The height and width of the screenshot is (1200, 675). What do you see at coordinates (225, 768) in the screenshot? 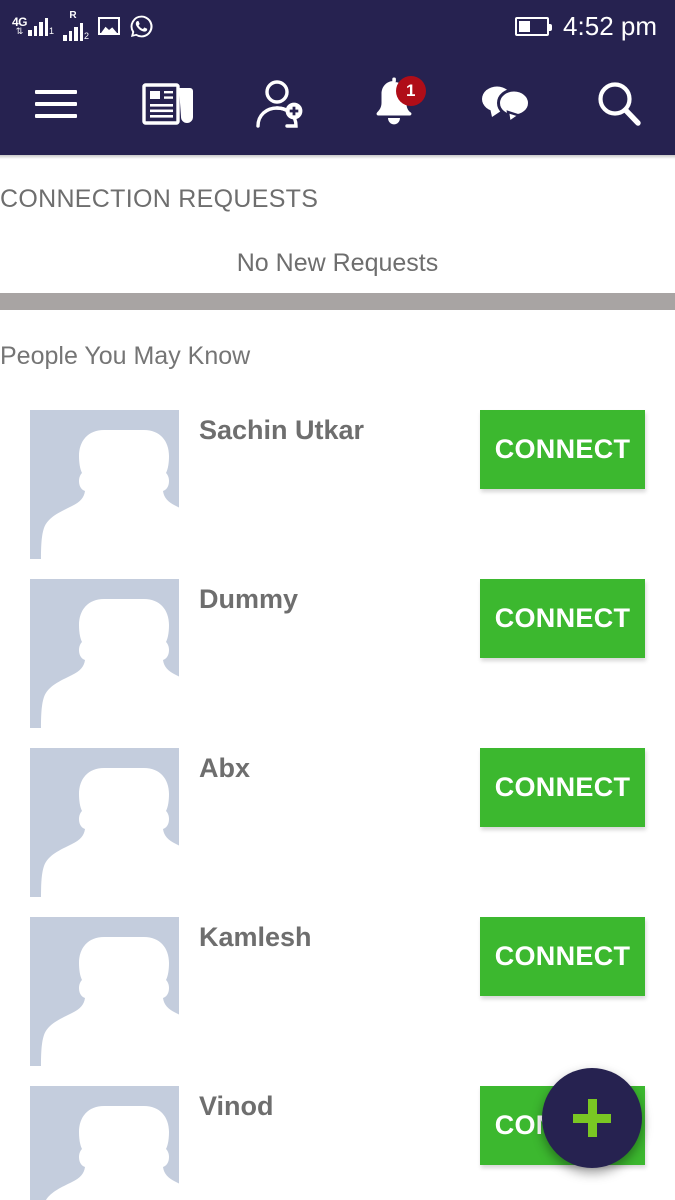
I see `person-name: Abx` at bounding box center [225, 768].